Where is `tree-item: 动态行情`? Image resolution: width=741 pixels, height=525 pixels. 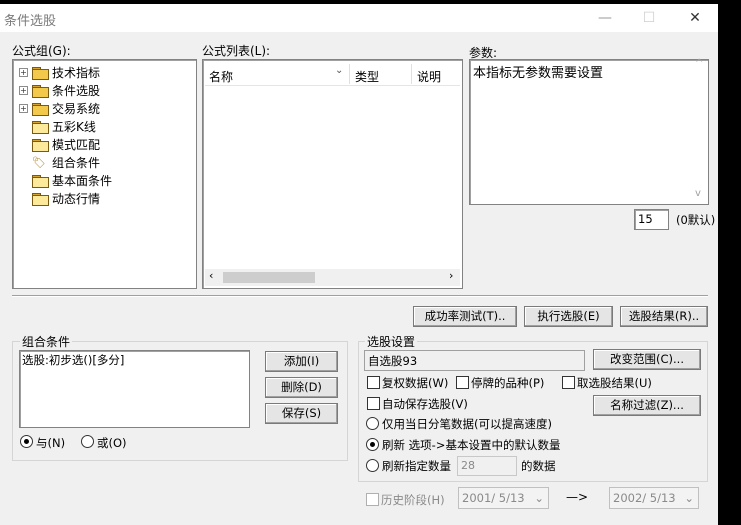 tree-item: 动态行情 is located at coordinates (59, 198).